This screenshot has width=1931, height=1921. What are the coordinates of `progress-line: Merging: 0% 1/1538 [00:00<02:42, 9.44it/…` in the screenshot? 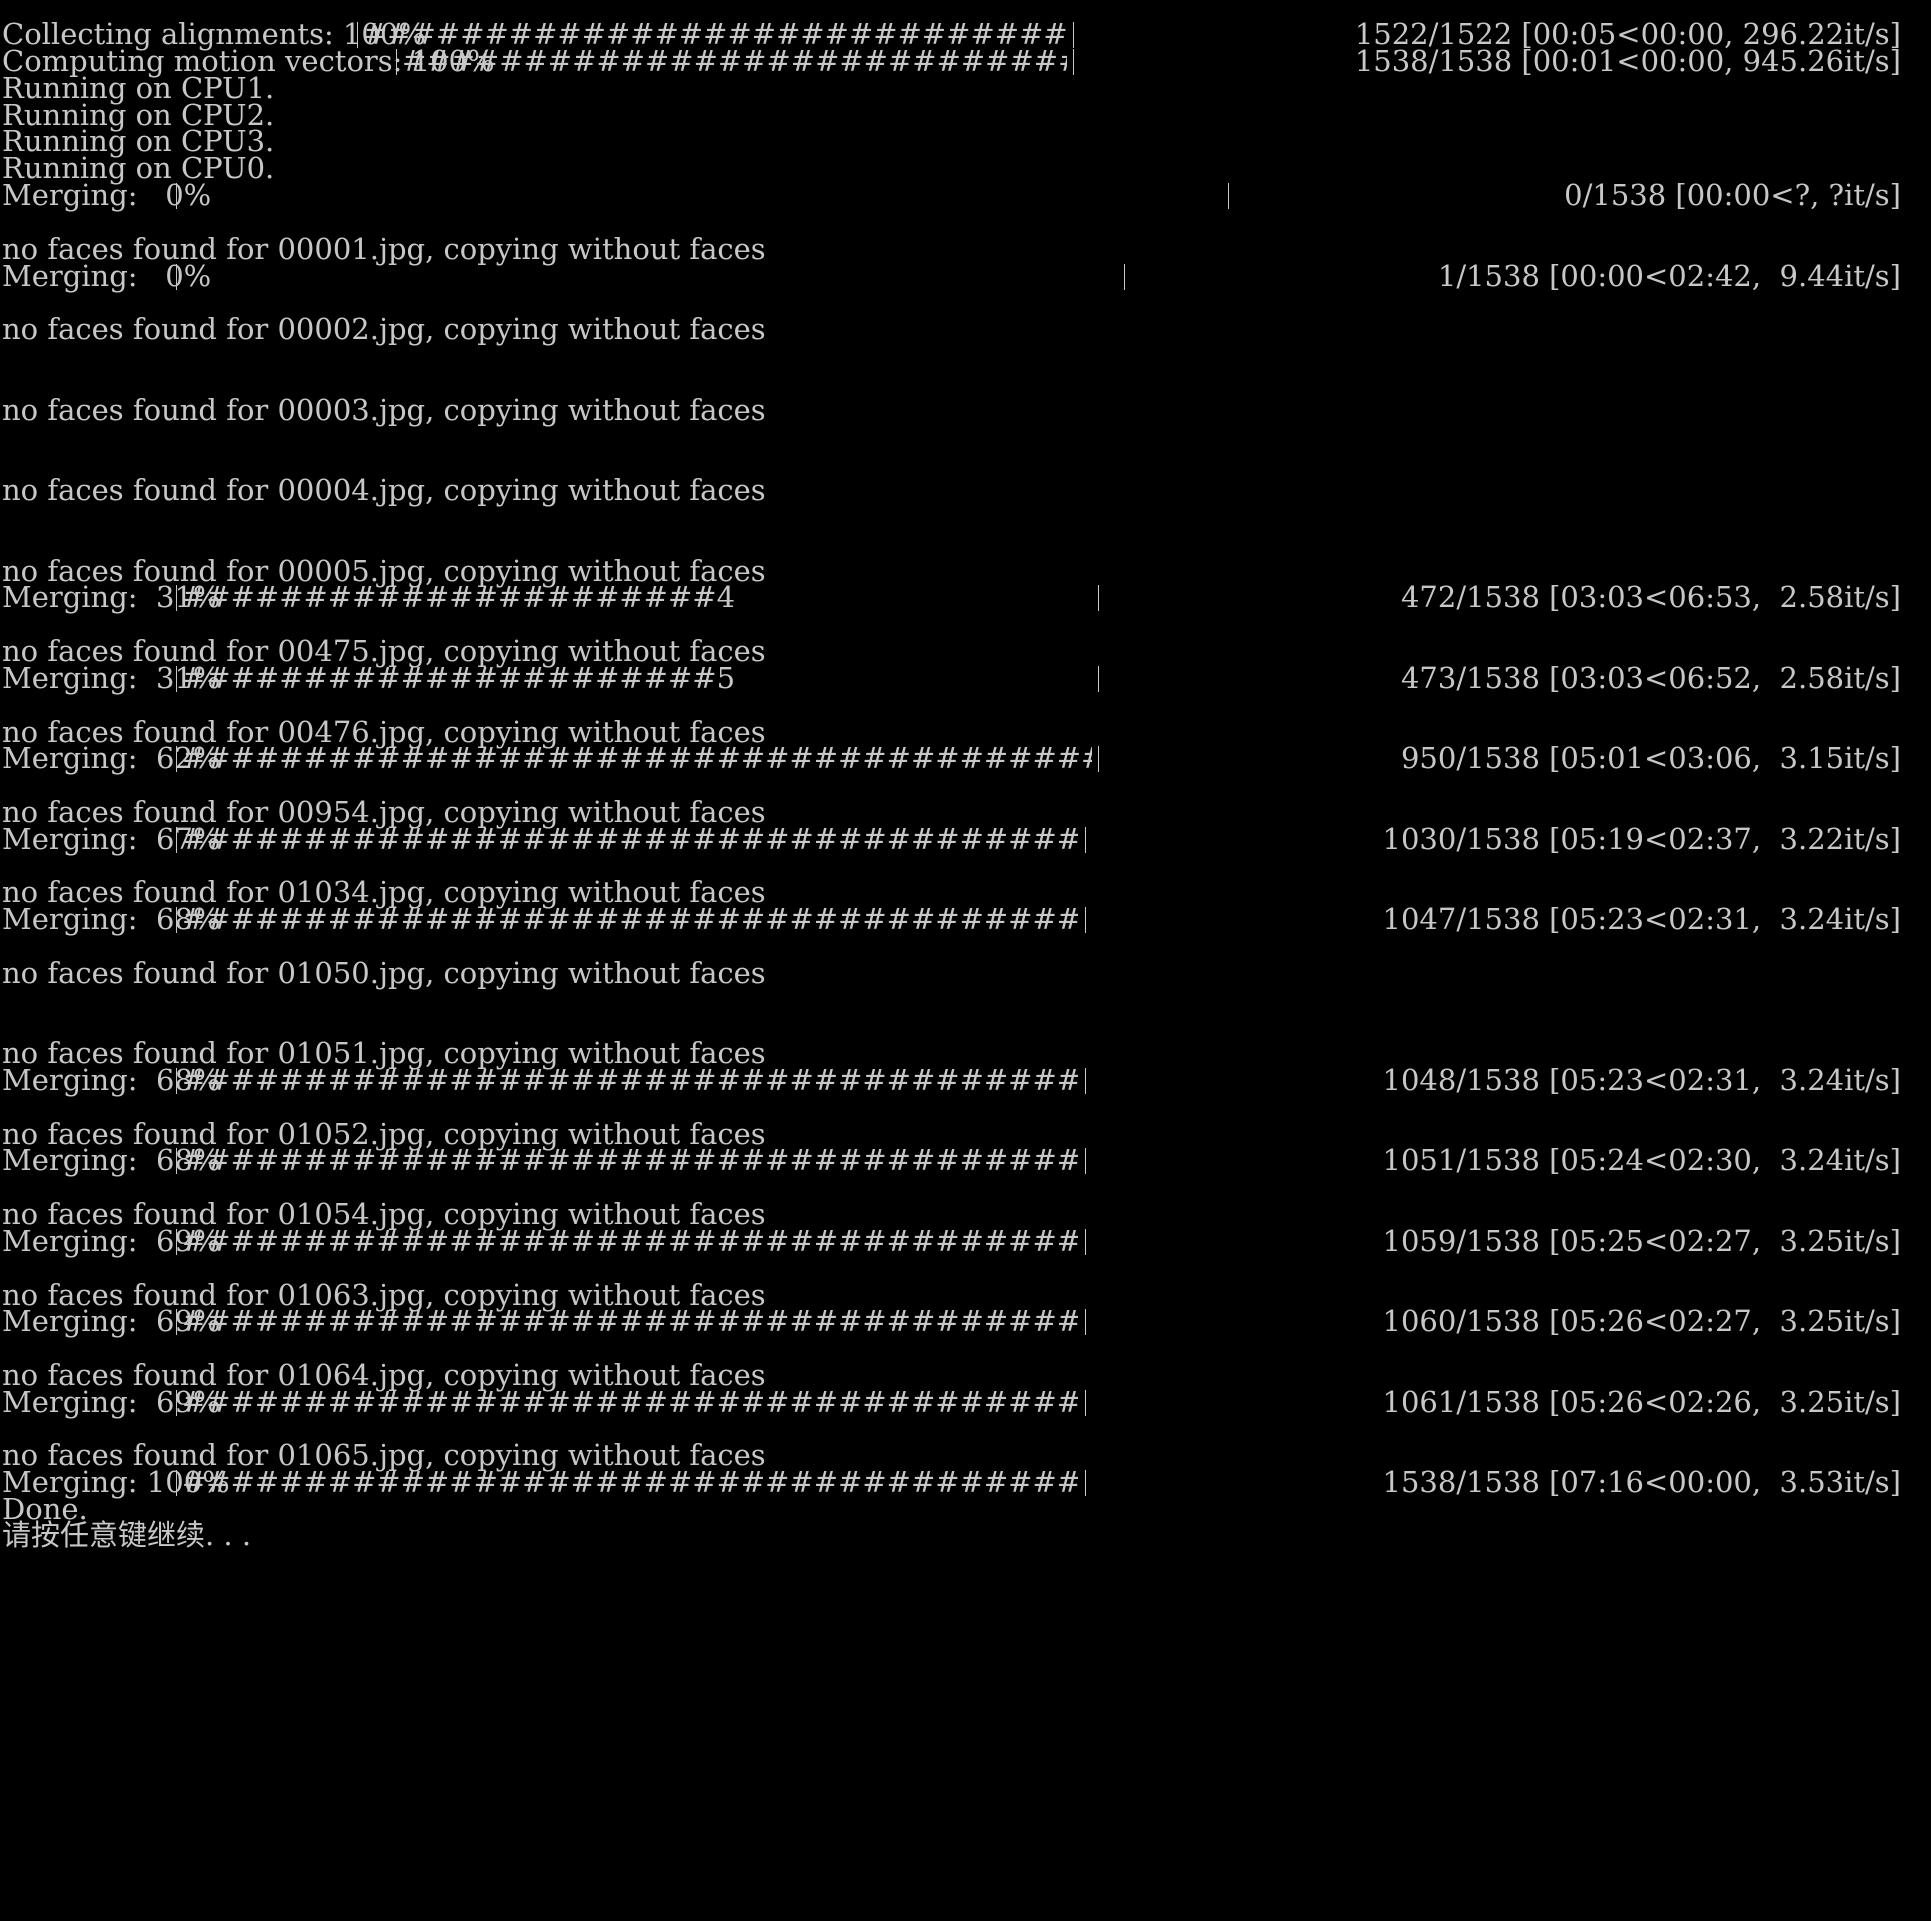 It's located at (950, 276).